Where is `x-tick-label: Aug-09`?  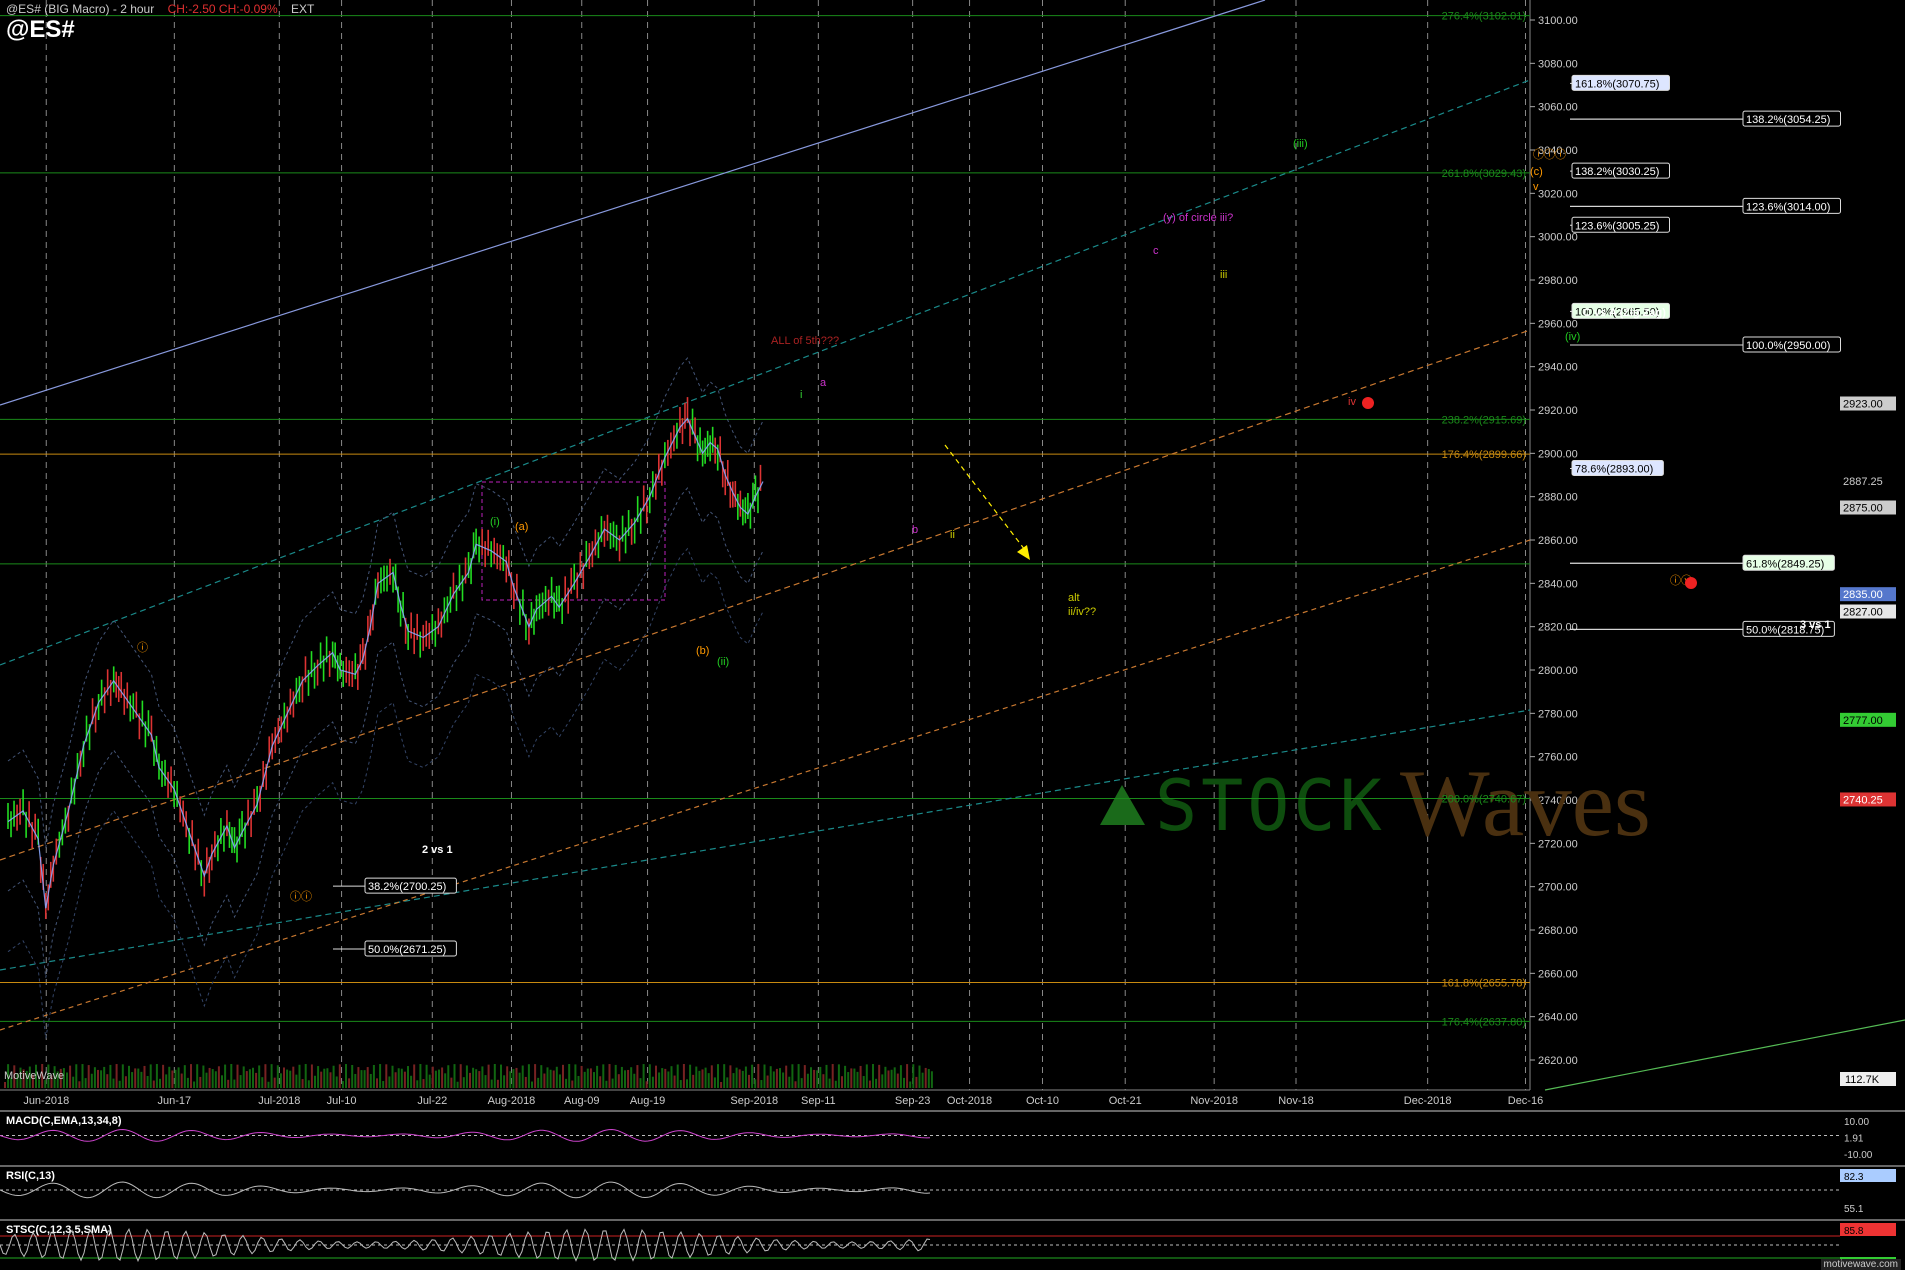
x-tick-label: Aug-09 is located at coordinates (581, 1101).